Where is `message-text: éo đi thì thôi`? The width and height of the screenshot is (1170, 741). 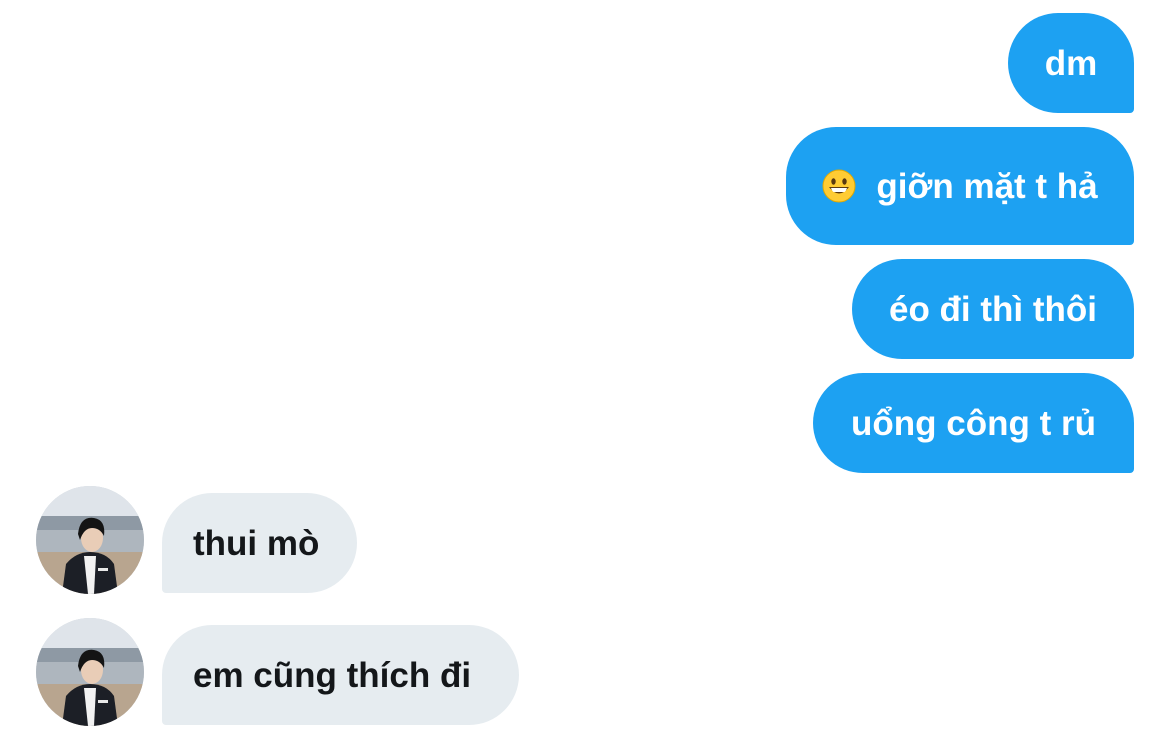
message-text: éo đi thì thôi is located at coordinates (993, 309).